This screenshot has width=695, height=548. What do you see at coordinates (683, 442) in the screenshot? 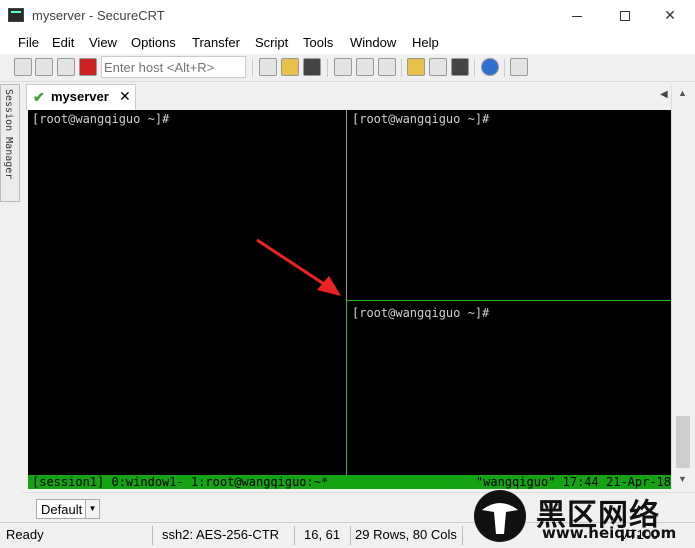
I see `scrollbar-thumb` at bounding box center [683, 442].